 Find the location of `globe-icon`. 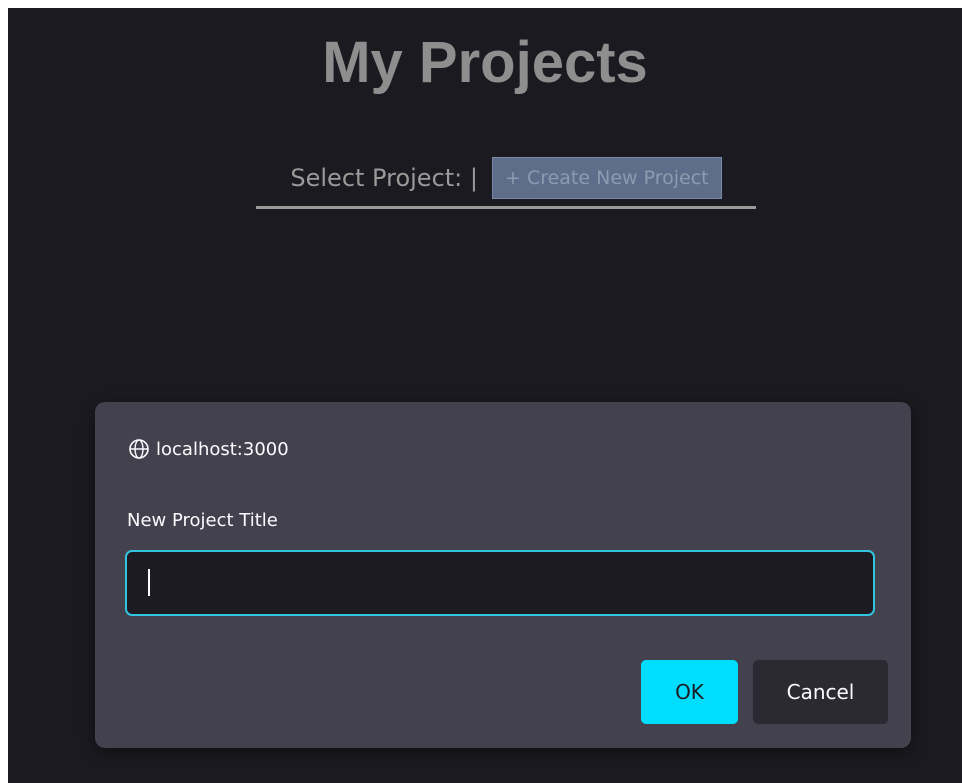

globe-icon is located at coordinates (142, 449).